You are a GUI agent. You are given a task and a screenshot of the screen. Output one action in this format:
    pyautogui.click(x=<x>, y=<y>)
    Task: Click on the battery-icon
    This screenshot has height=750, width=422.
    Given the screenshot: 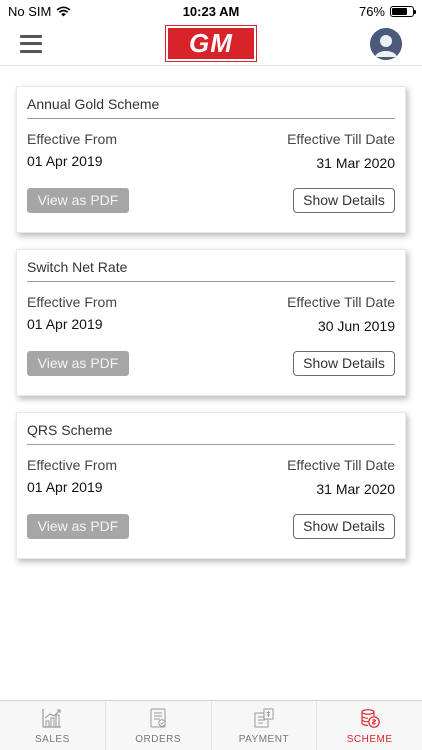 What is the action you would take?
    pyautogui.click(x=403, y=11)
    